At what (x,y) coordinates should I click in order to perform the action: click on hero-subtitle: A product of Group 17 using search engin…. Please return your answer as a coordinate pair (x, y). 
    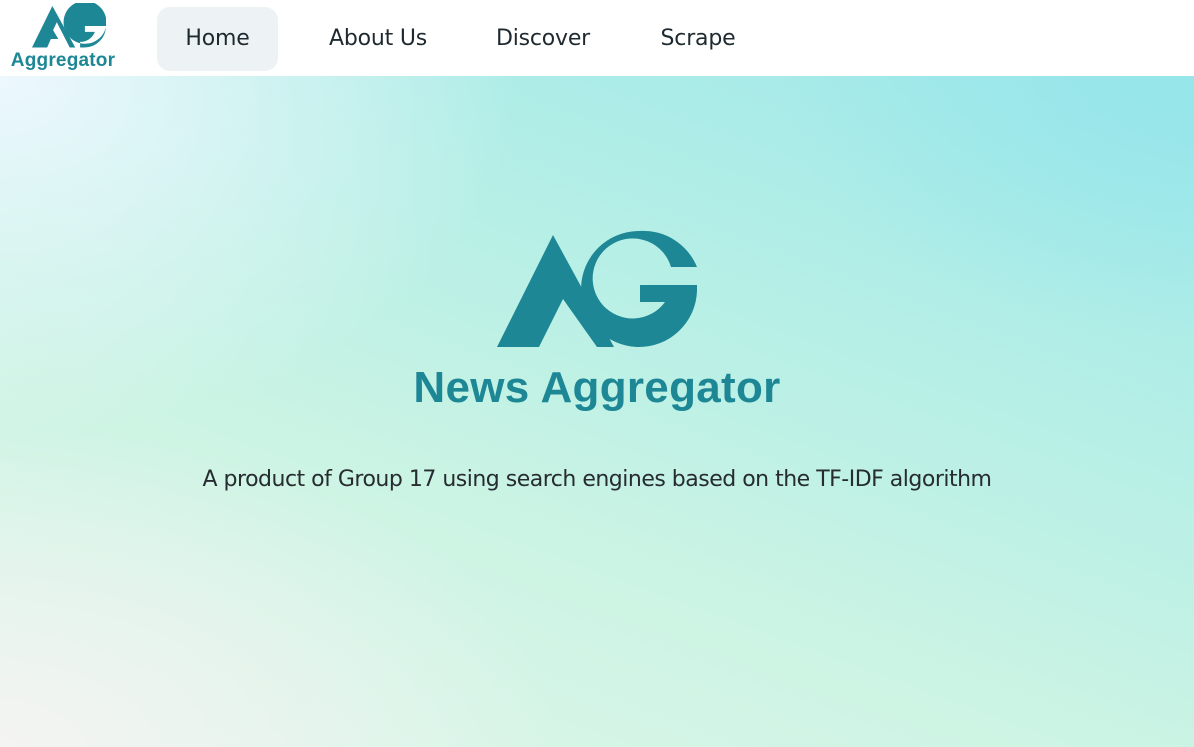
    Looking at the image, I should click on (597, 479).